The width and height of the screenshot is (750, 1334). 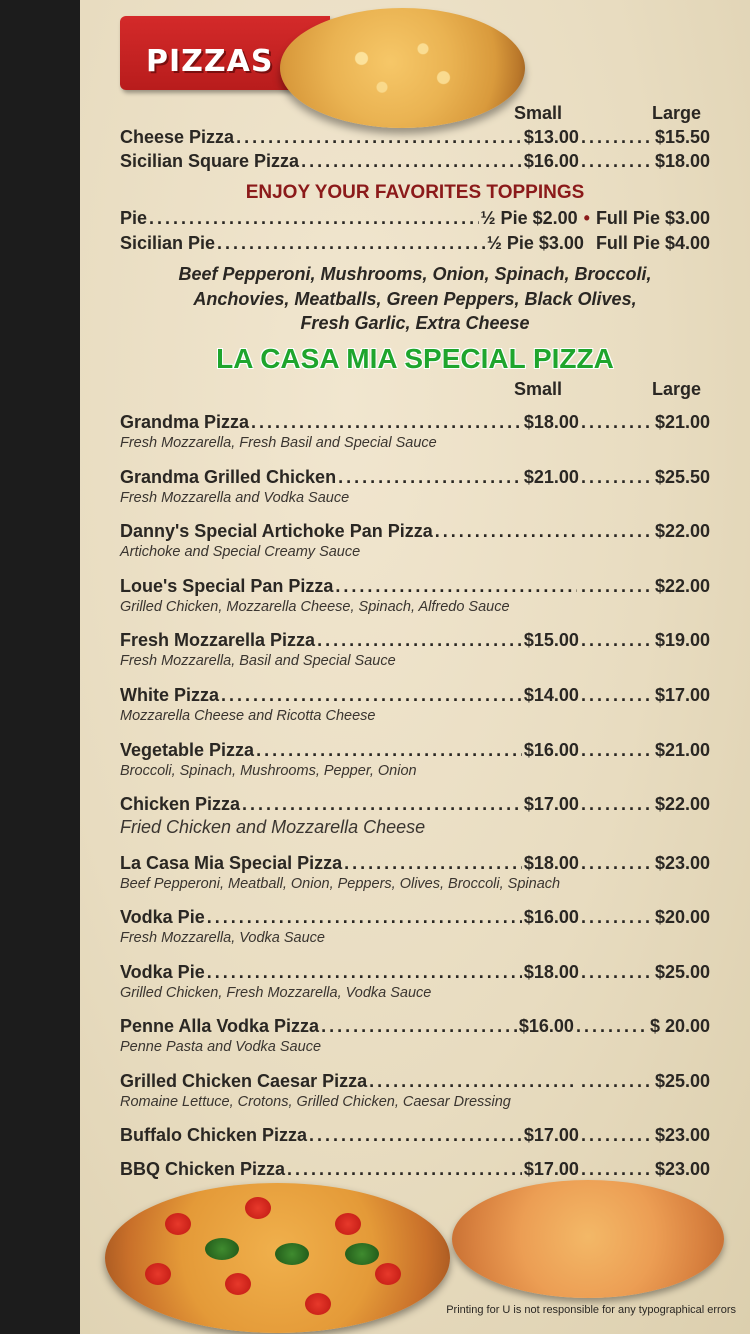 I want to click on topping-price-row: Sicilian Pie ½ Pie $3.00 Full Pie $4.00, so click(x=415, y=244).